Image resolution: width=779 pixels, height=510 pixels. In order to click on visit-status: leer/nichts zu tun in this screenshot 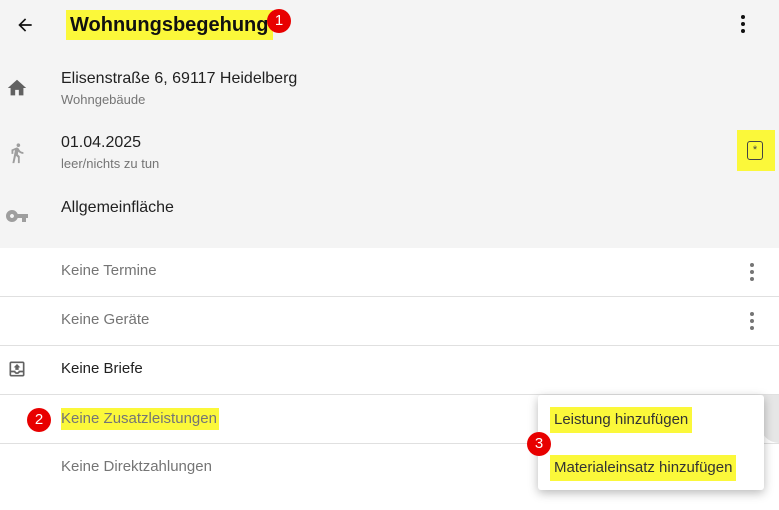, I will do `click(110, 163)`.